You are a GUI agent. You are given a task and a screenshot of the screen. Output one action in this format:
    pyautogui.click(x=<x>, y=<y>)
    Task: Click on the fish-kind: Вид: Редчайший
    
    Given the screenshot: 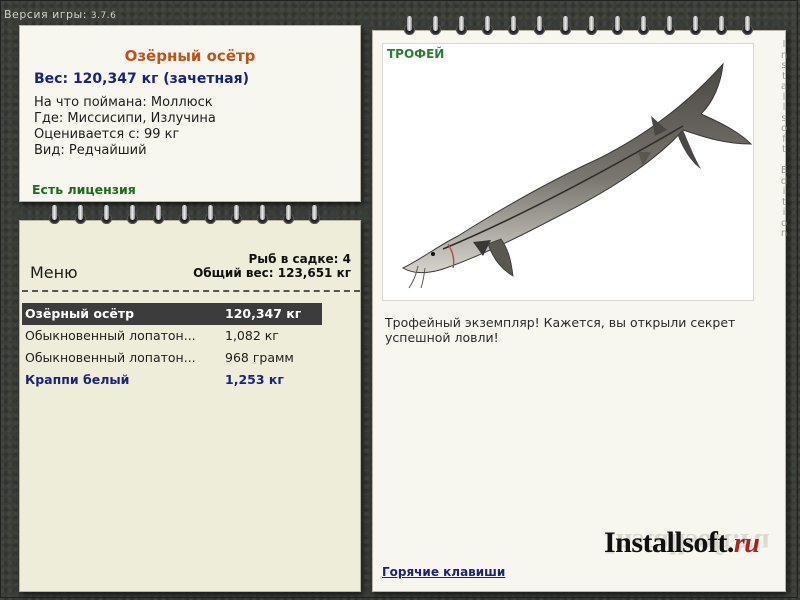 What is the action you would take?
    pyautogui.click(x=90, y=150)
    